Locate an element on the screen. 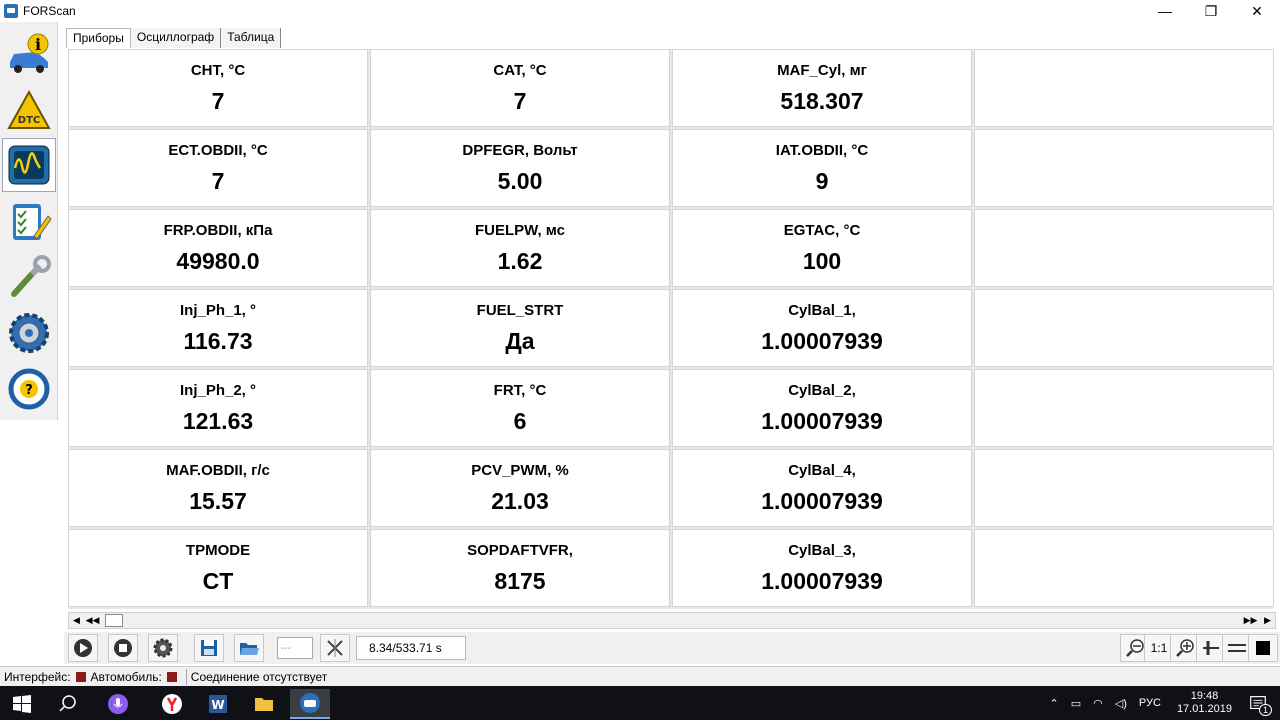  gauge-cell: MAF_Cyl, мг 518.307 is located at coordinates (822, 88).